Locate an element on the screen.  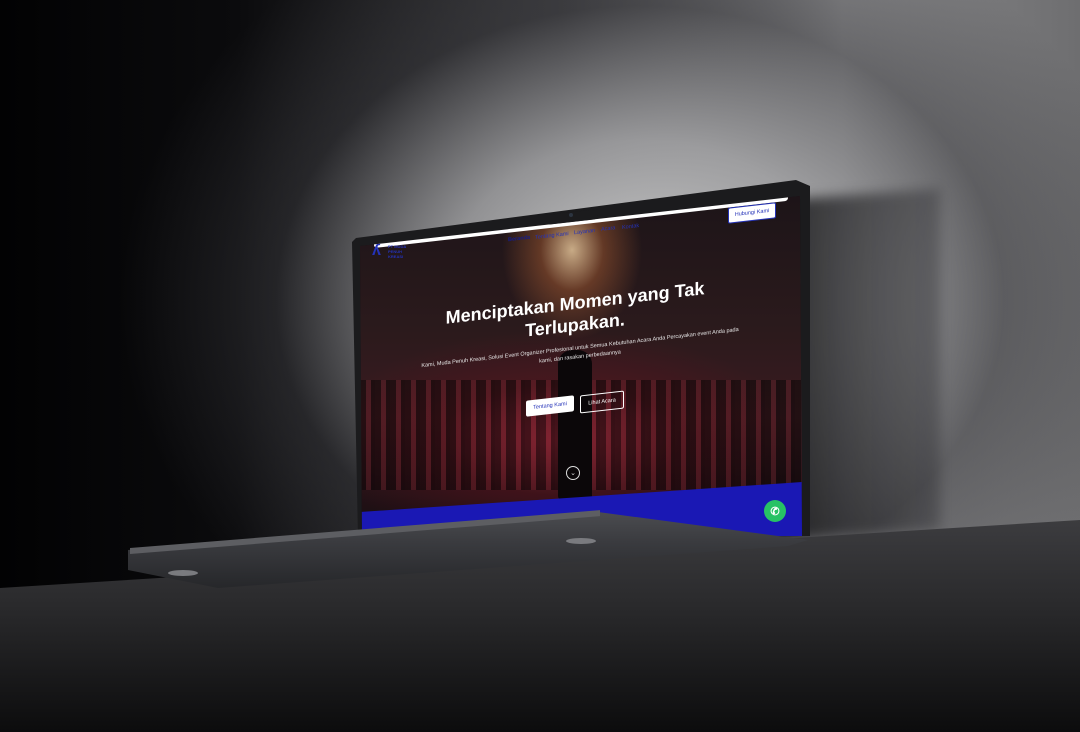
whatsapp-icon: ✆ is located at coordinates (775, 511).